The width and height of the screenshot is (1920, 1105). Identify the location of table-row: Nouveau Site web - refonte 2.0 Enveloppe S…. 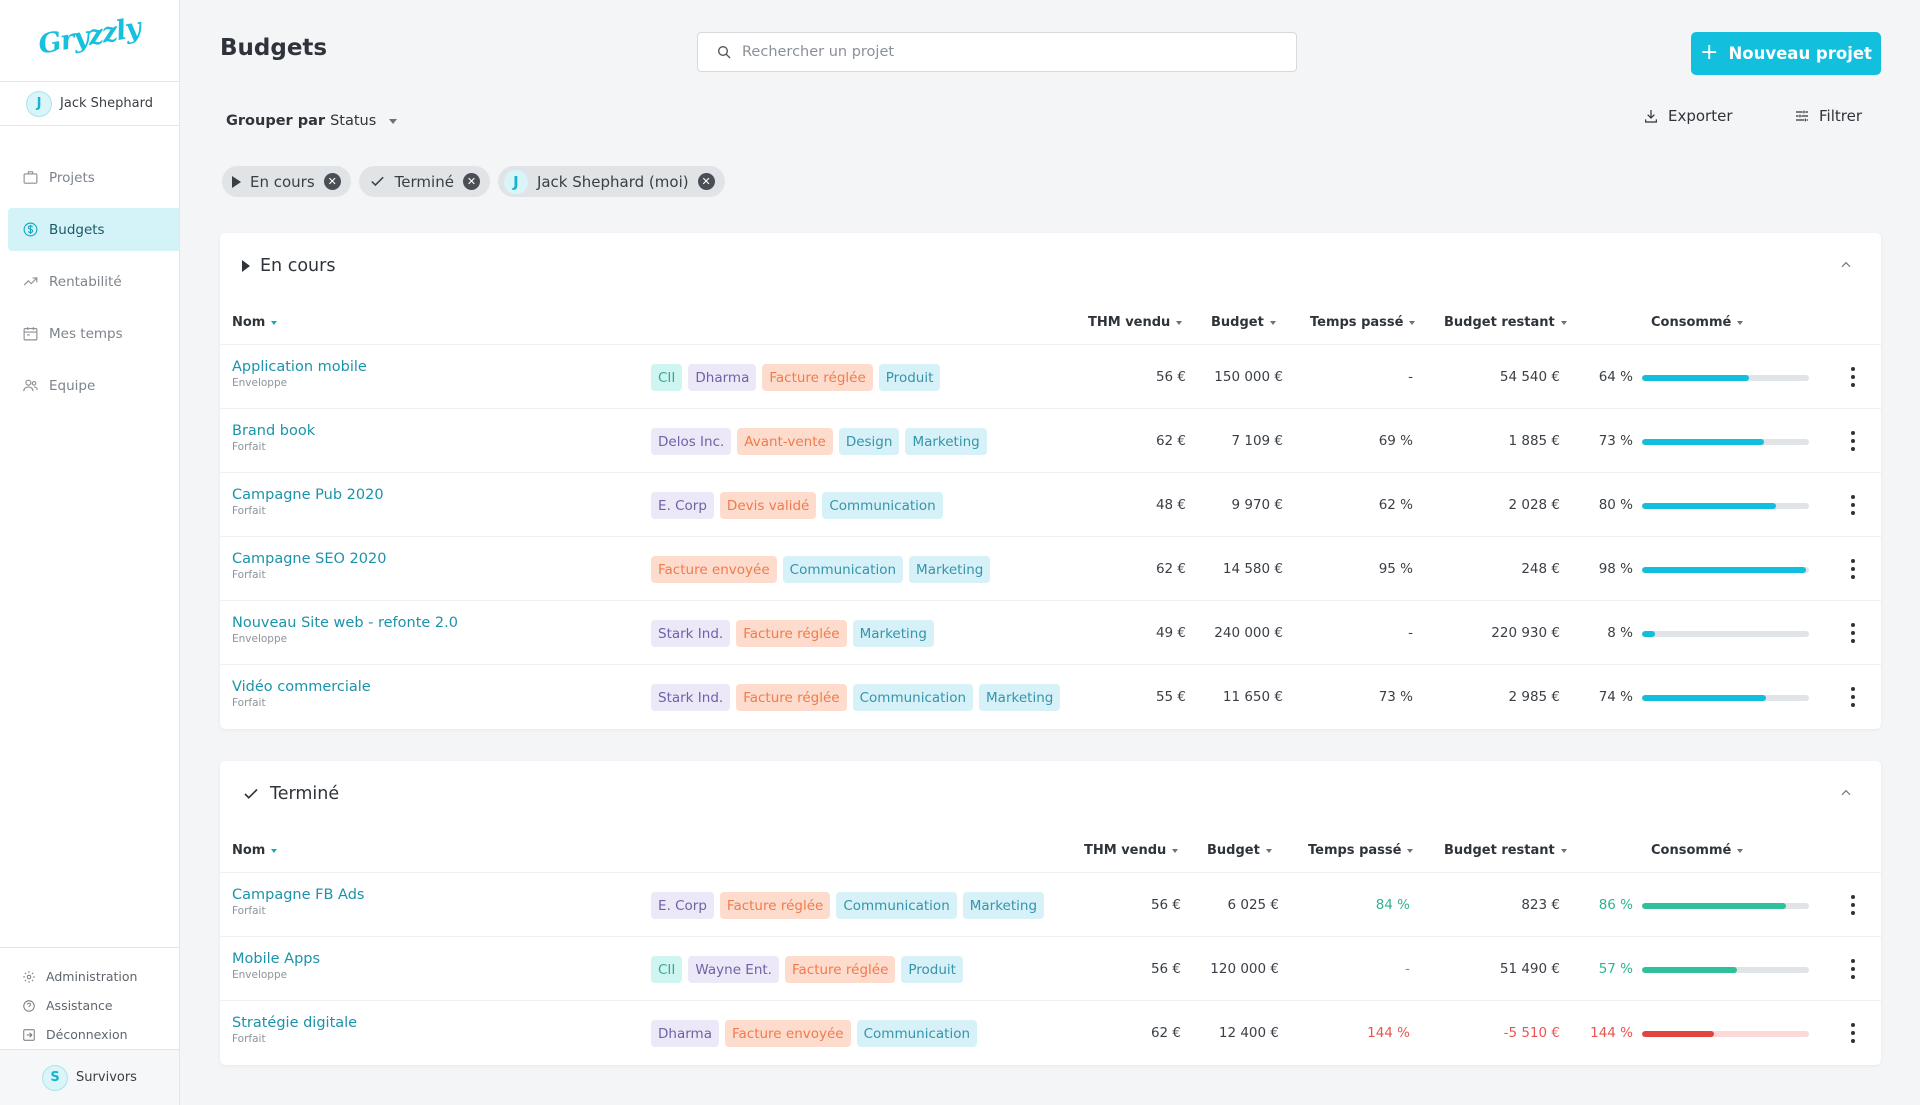
(1050, 633).